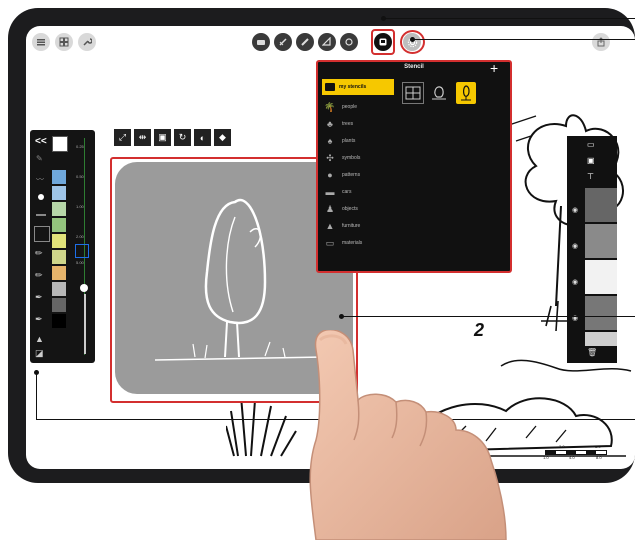 This screenshot has height=540, width=635. What do you see at coordinates (330, 208) in the screenshot?
I see `figure-icon: ♟` at bounding box center [330, 208].